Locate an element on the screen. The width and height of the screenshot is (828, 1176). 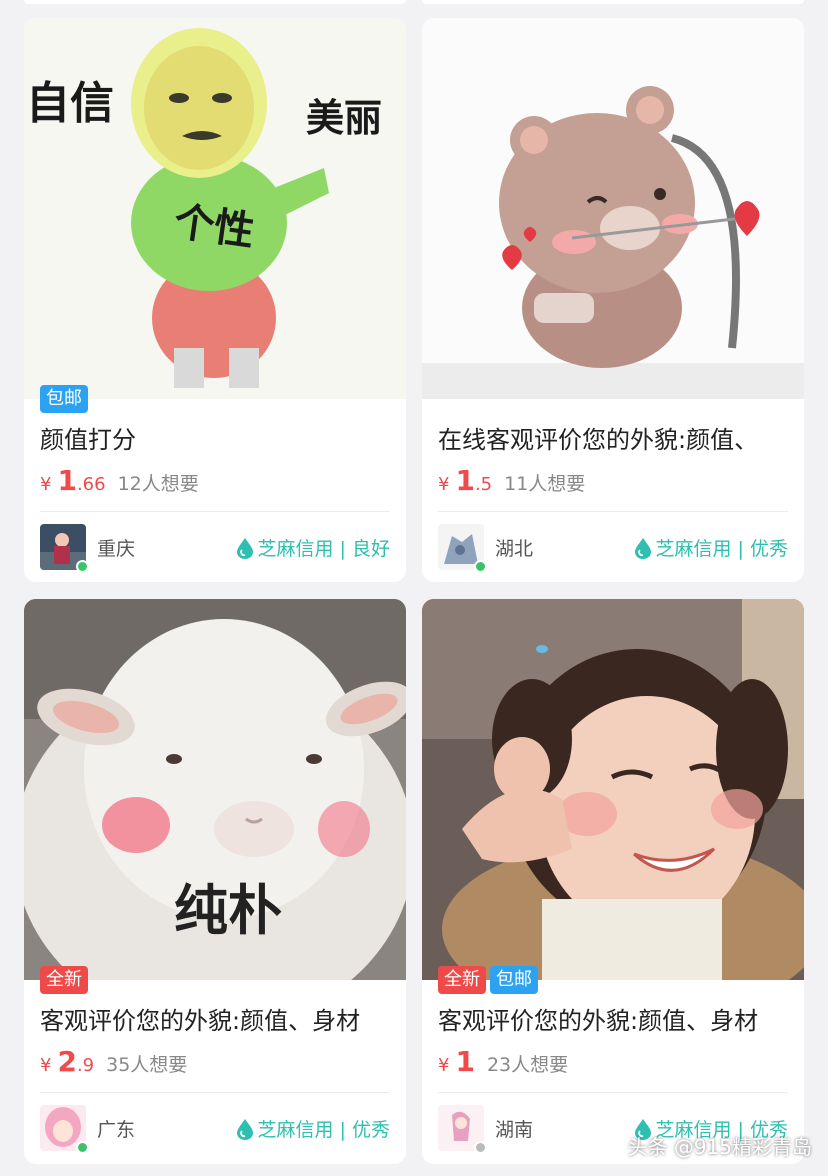
product-title: 颜值打分 is located at coordinates (218, 440).